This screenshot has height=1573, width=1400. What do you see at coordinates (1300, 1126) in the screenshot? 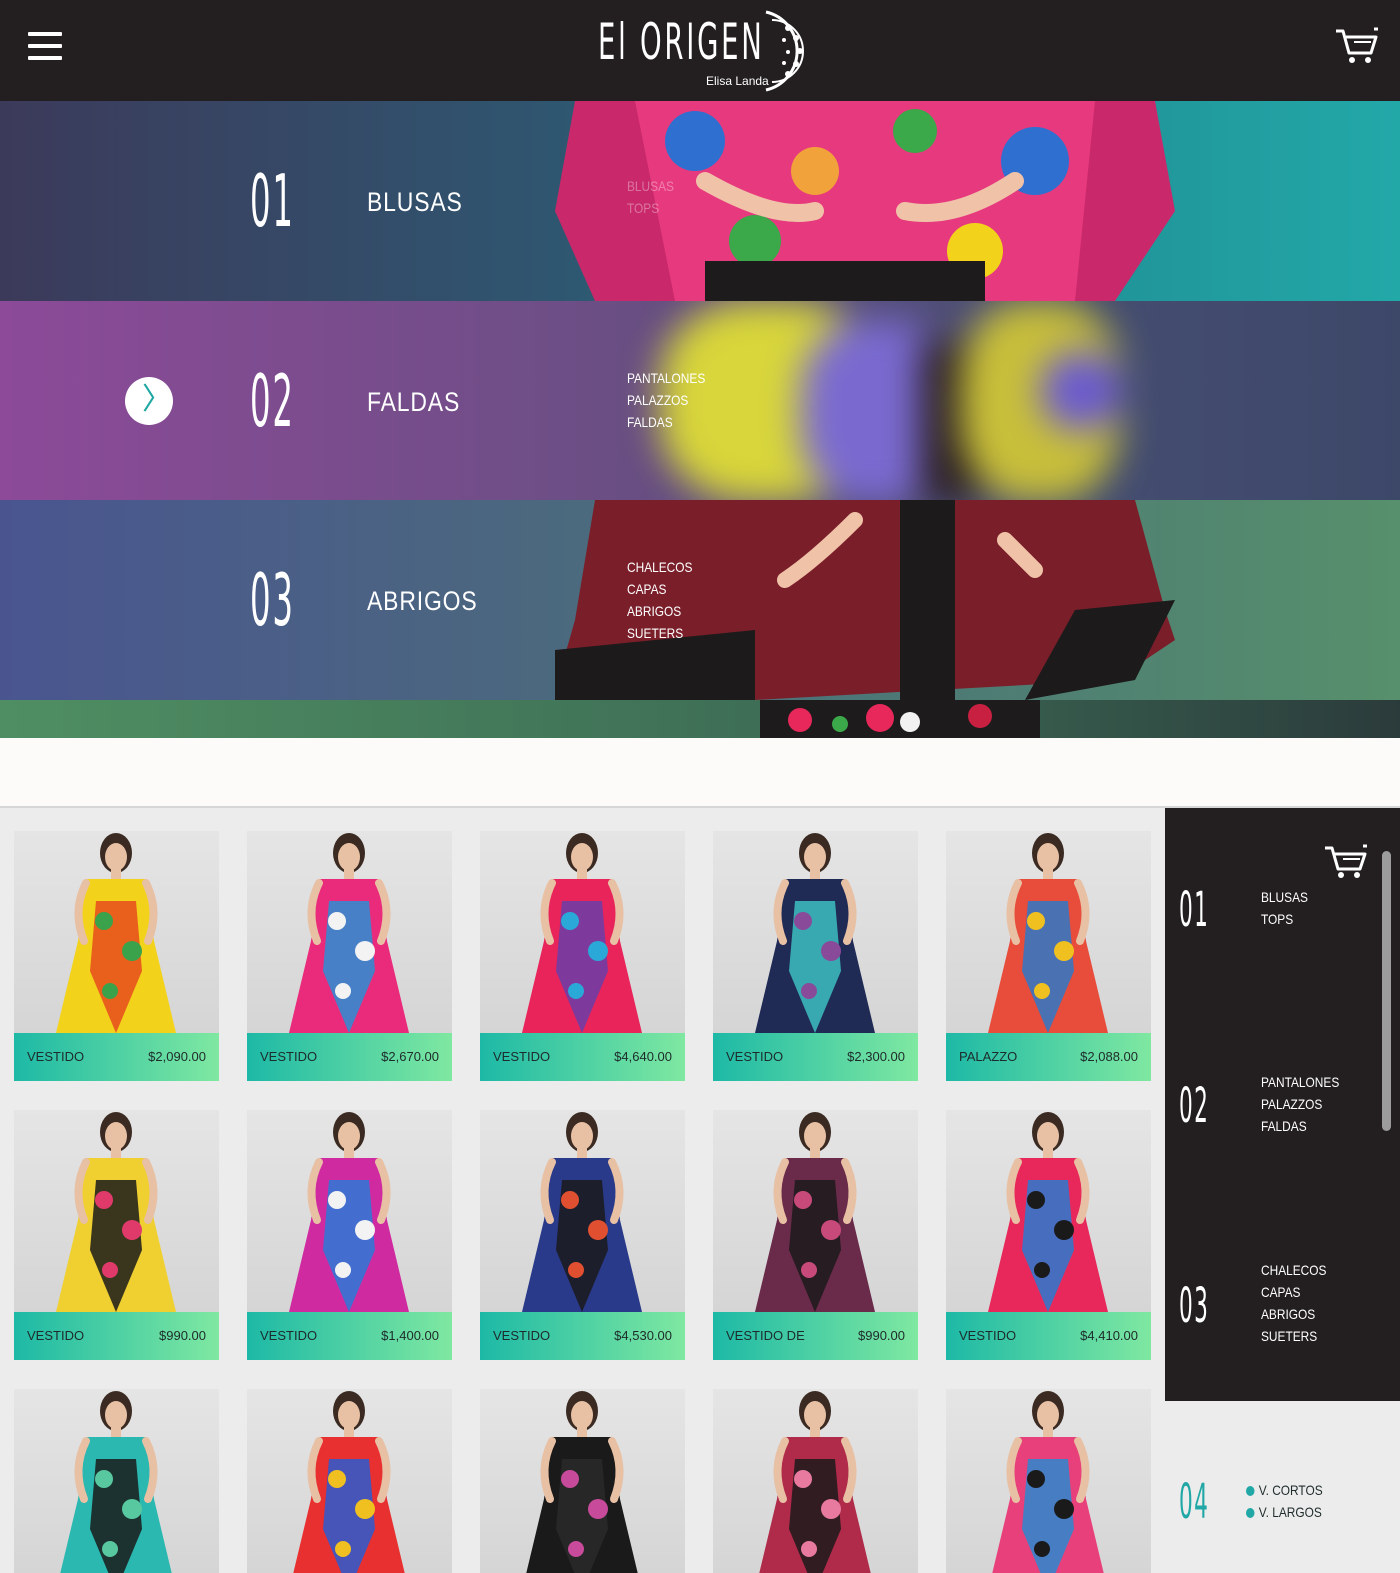
I see `side-subcategory-link: FALDAS` at bounding box center [1300, 1126].